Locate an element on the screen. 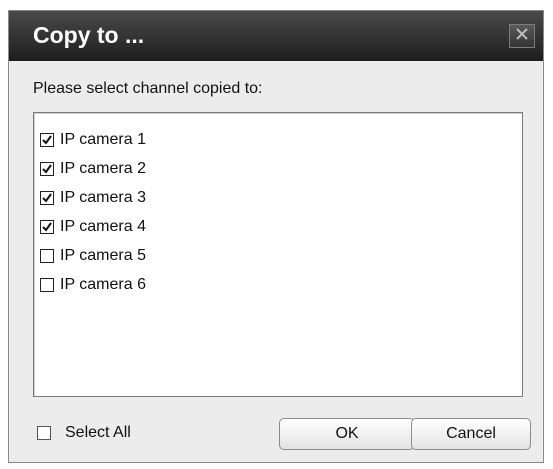 This screenshot has width=553, height=469. list-item-ip-camera-1: IP camera 1 is located at coordinates (93, 140).